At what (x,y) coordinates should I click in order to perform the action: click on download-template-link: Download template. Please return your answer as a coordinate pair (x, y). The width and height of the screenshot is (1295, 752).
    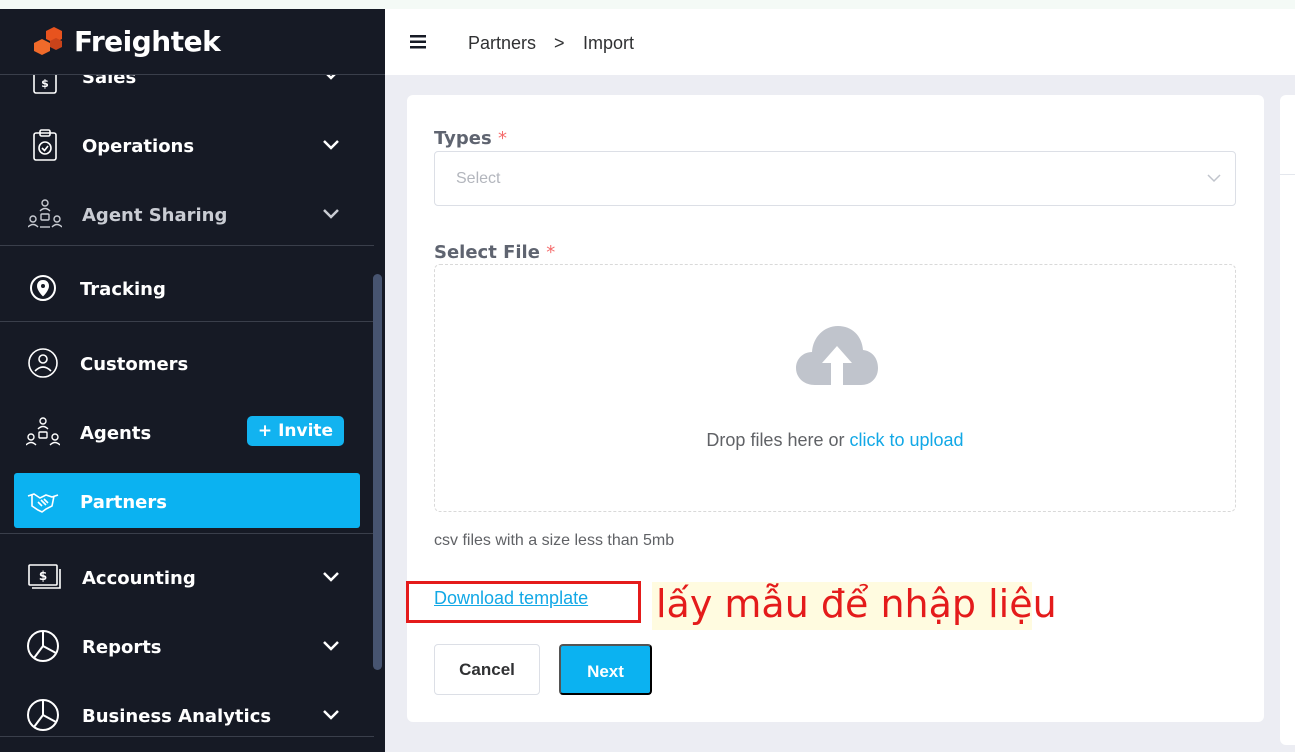
    Looking at the image, I should click on (511, 598).